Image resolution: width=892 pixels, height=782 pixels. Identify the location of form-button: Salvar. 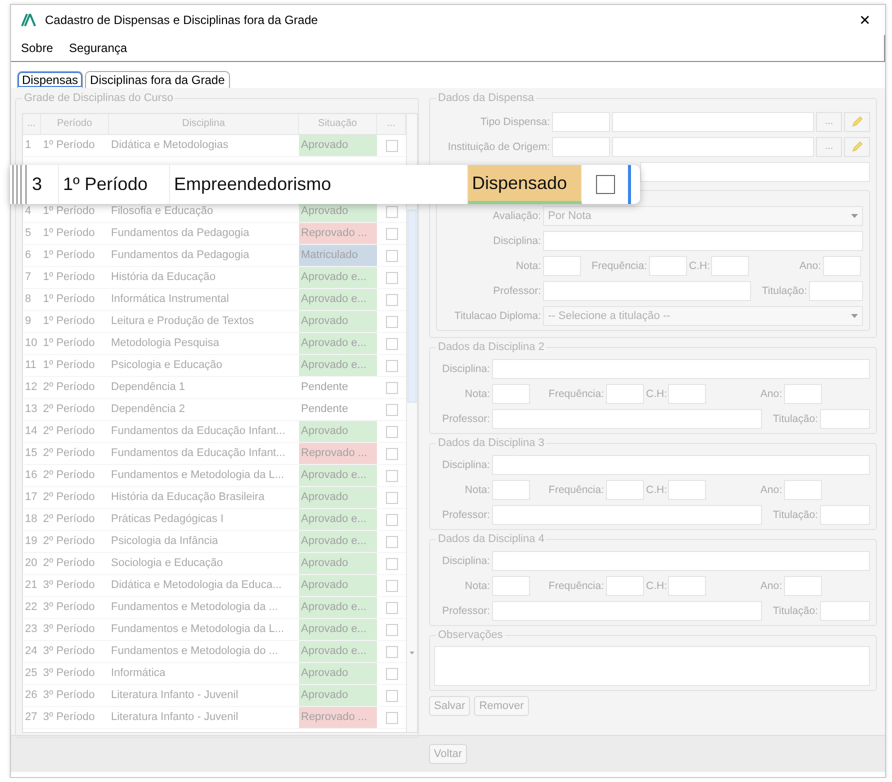
(449, 706).